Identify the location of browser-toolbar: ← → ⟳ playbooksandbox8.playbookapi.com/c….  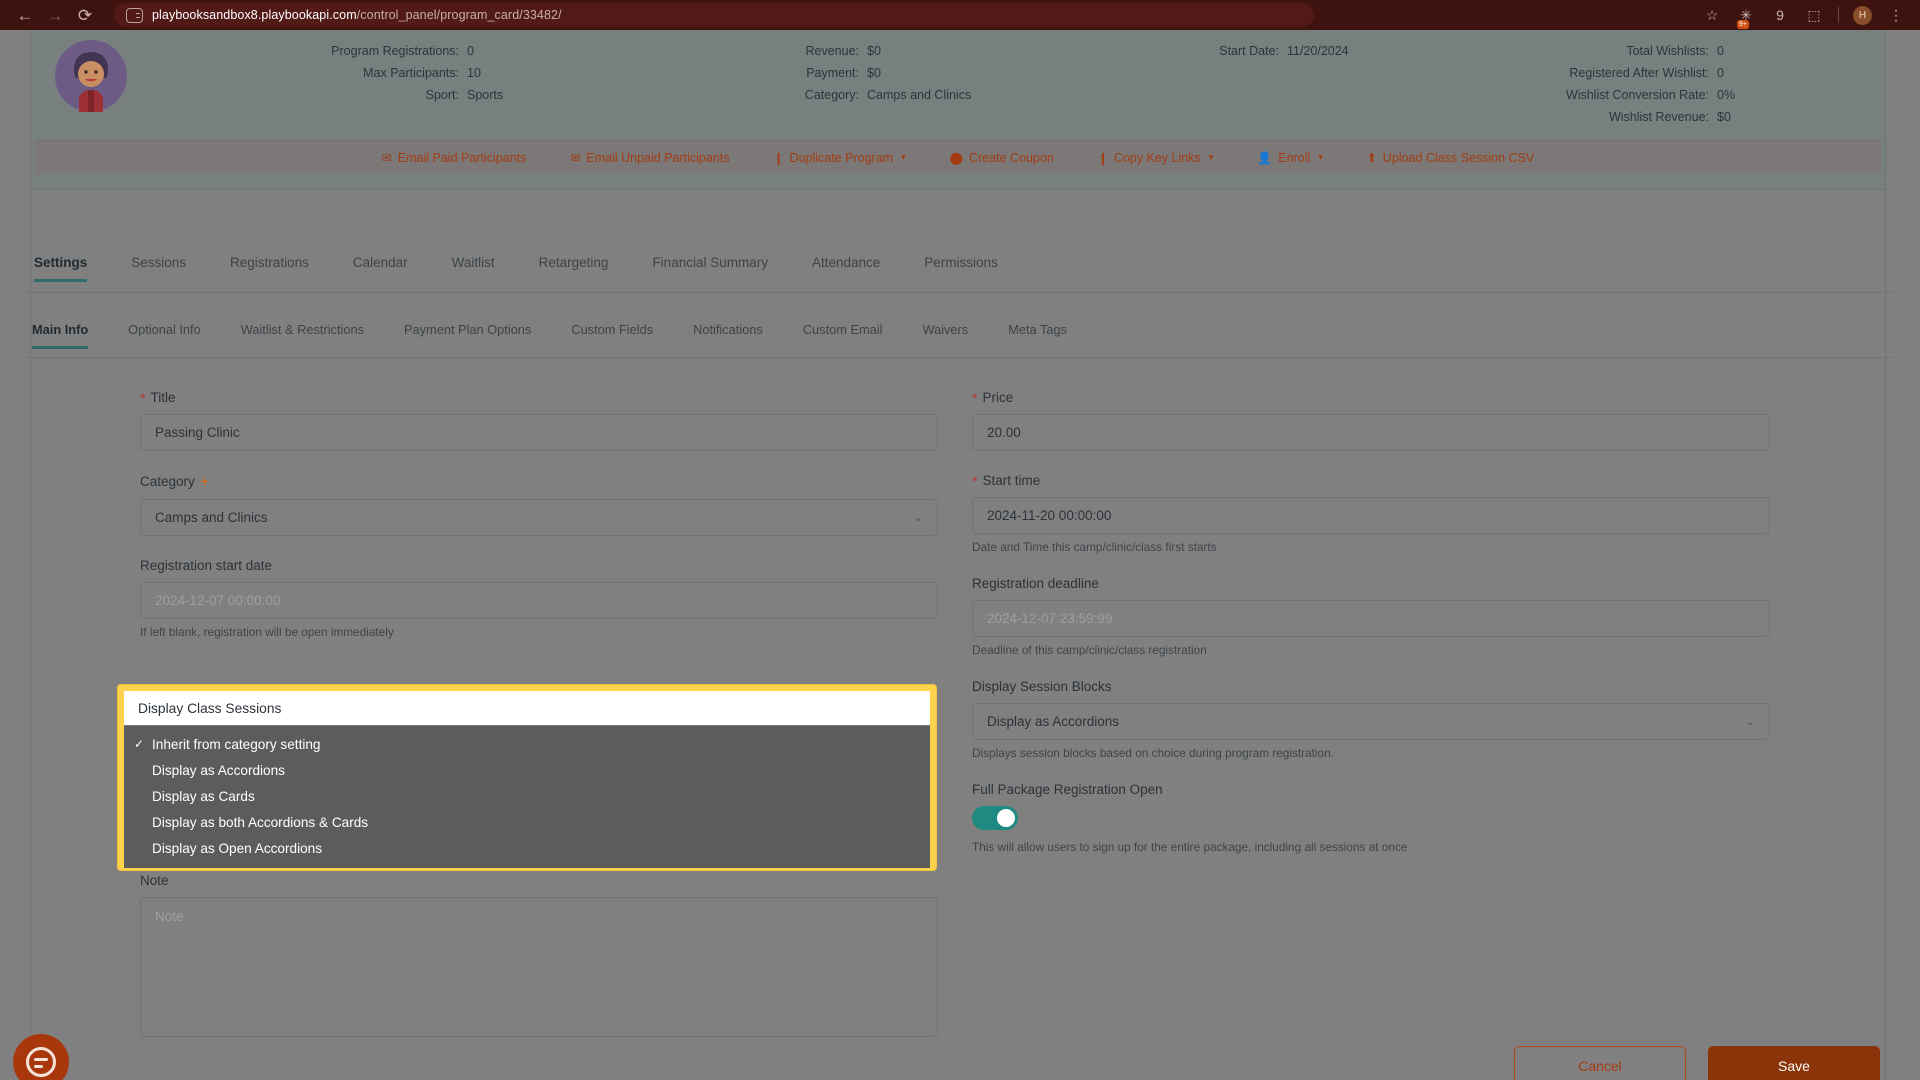
(960, 15).